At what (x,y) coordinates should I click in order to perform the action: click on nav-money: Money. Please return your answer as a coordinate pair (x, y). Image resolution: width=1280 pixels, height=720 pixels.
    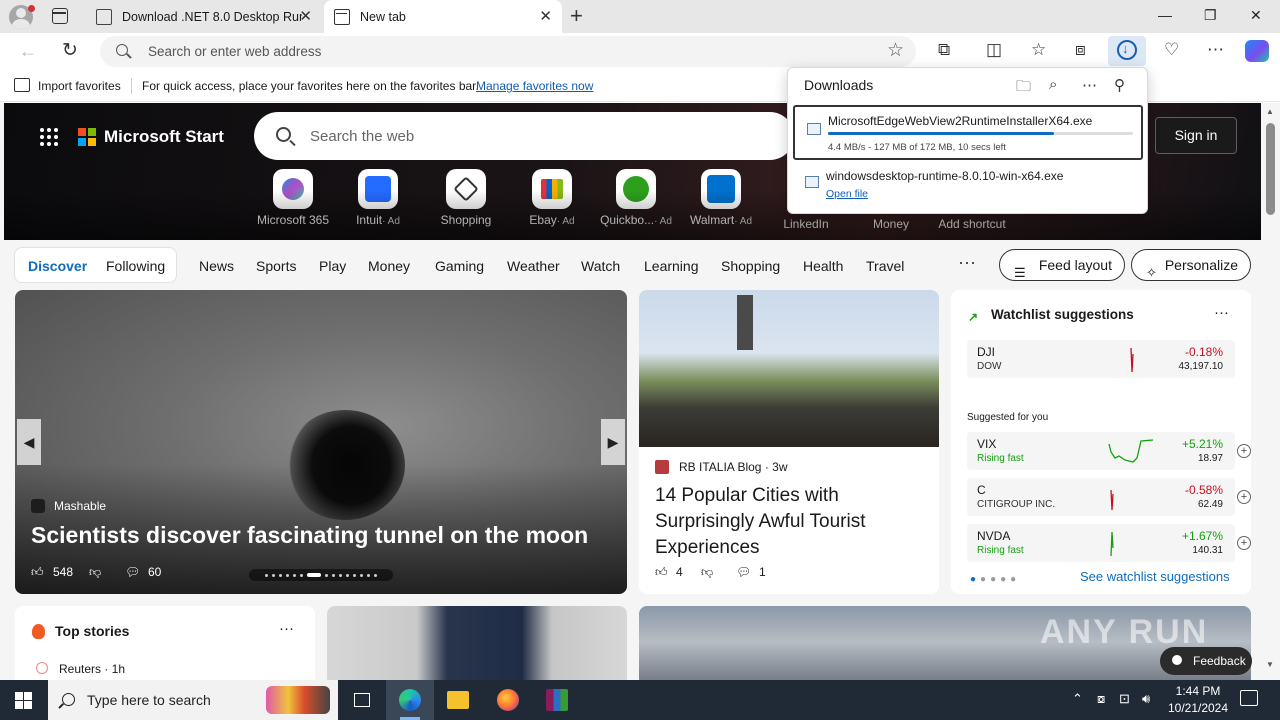
    Looking at the image, I should click on (389, 266).